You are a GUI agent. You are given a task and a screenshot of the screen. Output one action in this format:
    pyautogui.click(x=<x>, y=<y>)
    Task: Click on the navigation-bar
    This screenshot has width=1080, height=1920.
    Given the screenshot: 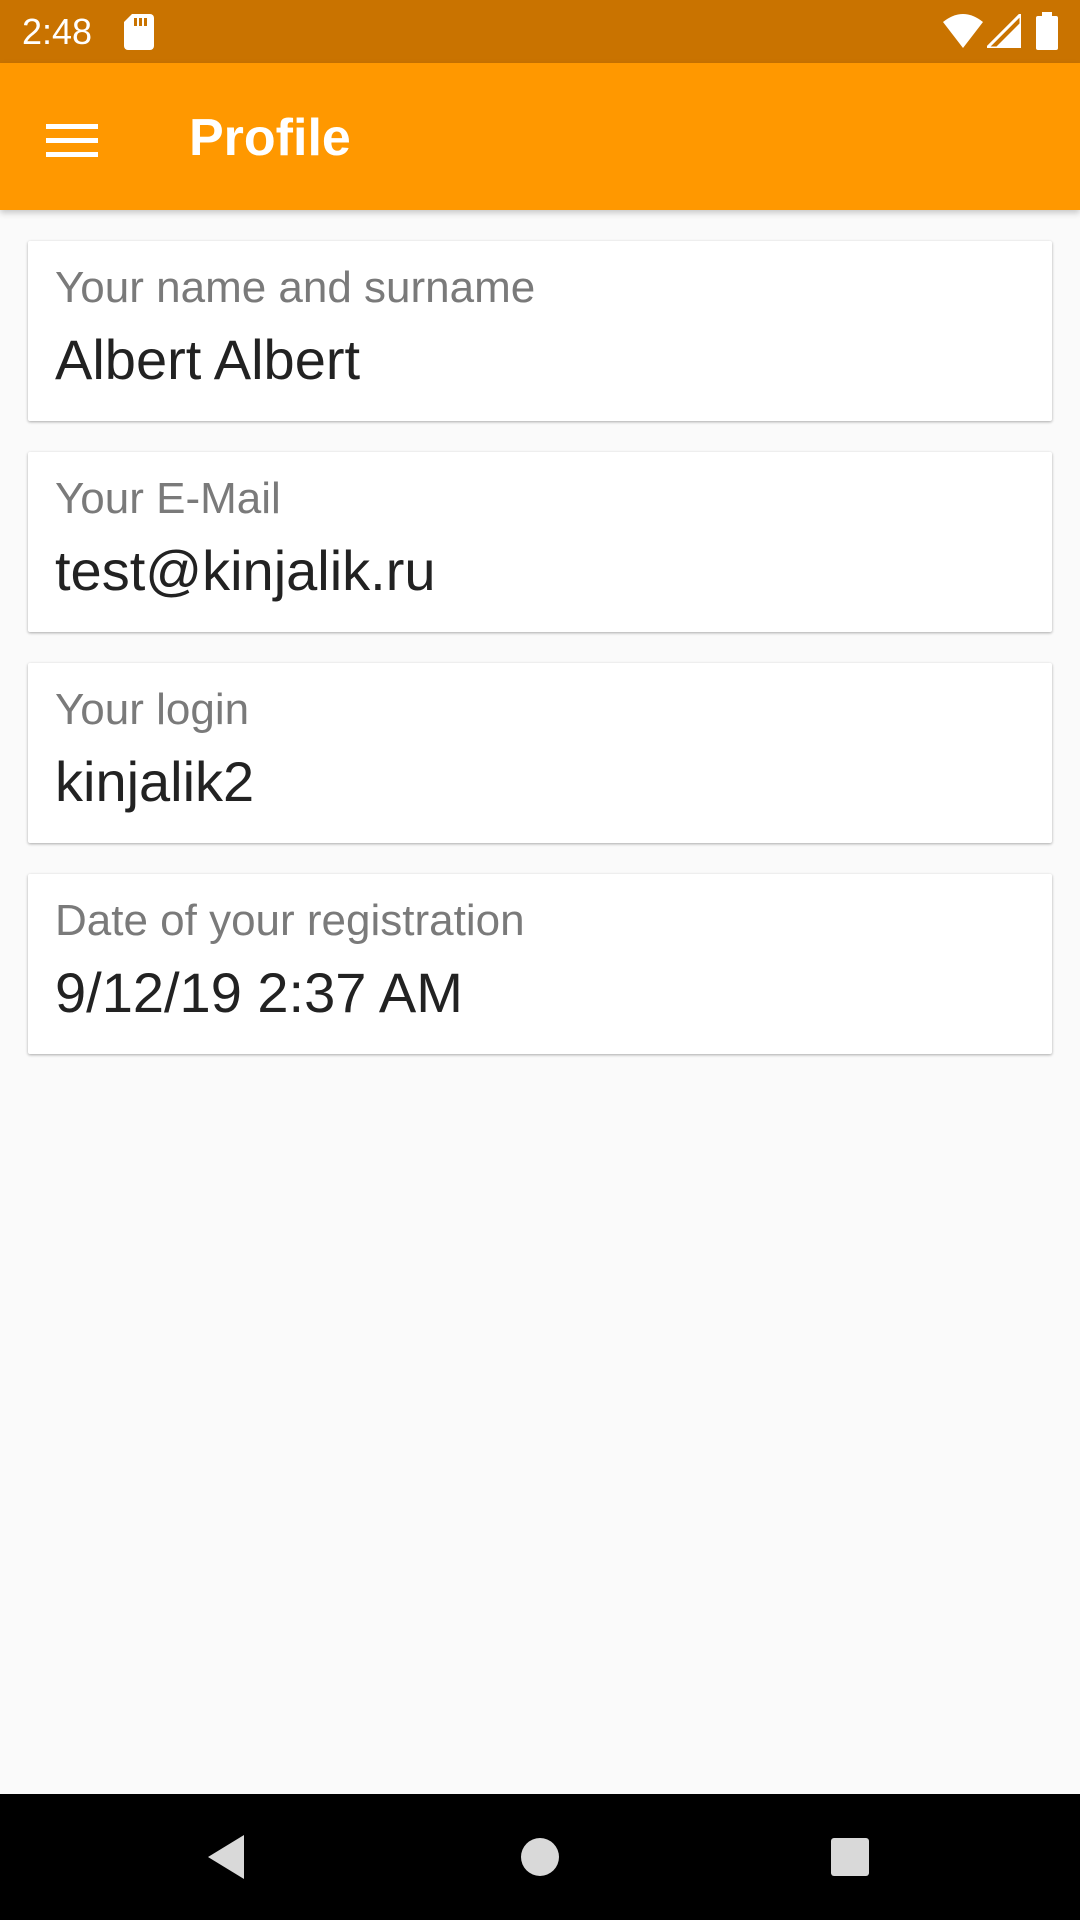 What is the action you would take?
    pyautogui.click(x=540, y=1857)
    